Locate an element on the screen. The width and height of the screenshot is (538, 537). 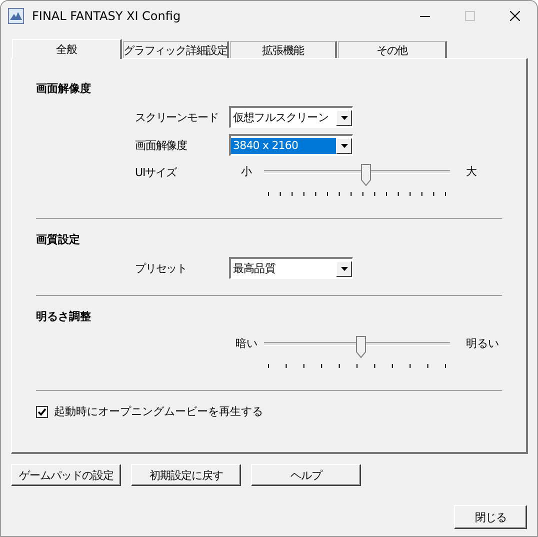
field-label: 画面解像度 is located at coordinates (161, 145).